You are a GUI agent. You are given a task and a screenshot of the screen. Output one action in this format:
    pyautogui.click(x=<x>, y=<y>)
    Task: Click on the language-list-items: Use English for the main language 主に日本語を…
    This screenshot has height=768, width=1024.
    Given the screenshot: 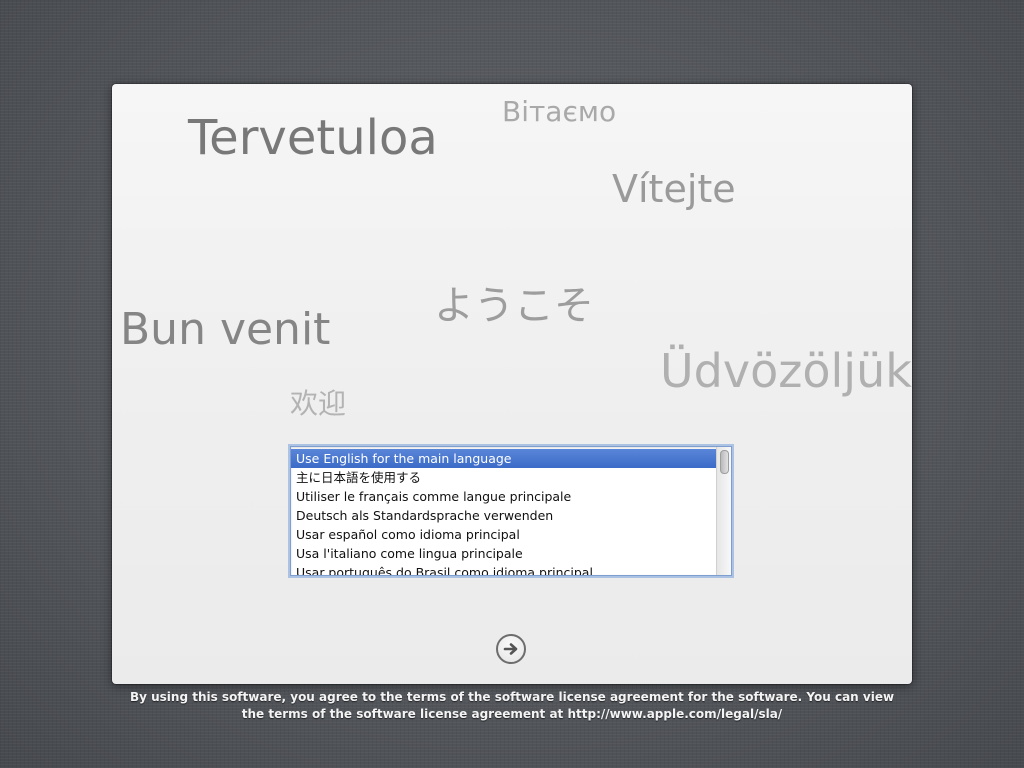 What is the action you would take?
    pyautogui.click(x=504, y=512)
    